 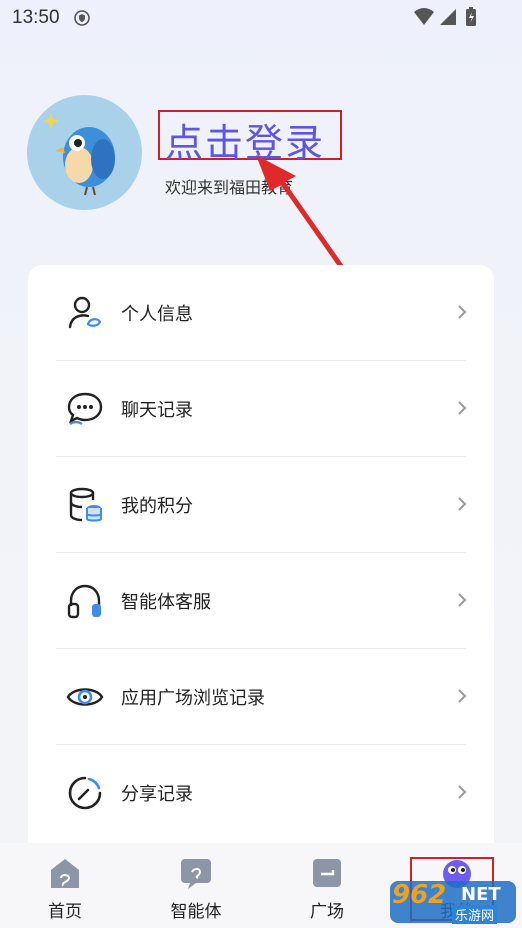 What do you see at coordinates (157, 794) in the screenshot?
I see `menu-label: 分享记录` at bounding box center [157, 794].